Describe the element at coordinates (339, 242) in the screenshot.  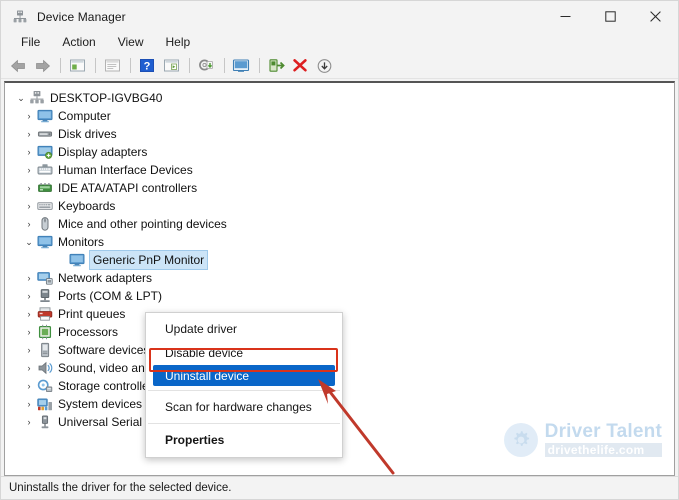
I see `tree-item-monitors: ⌄ Monitors` at that location.